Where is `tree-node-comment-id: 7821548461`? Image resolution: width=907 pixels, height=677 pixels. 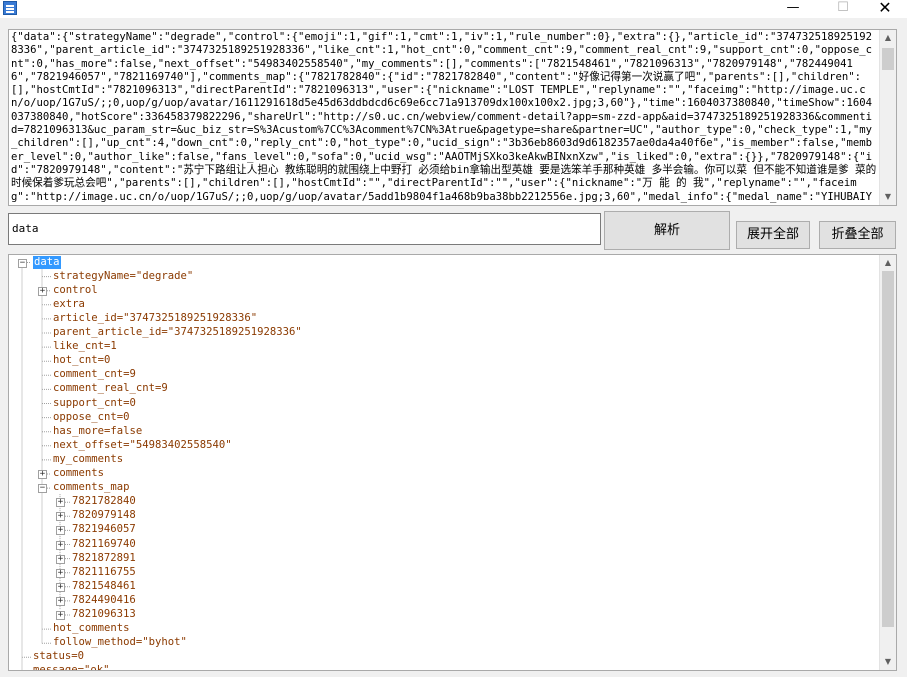
tree-node-comment-id: 7821548461 is located at coordinates (104, 586).